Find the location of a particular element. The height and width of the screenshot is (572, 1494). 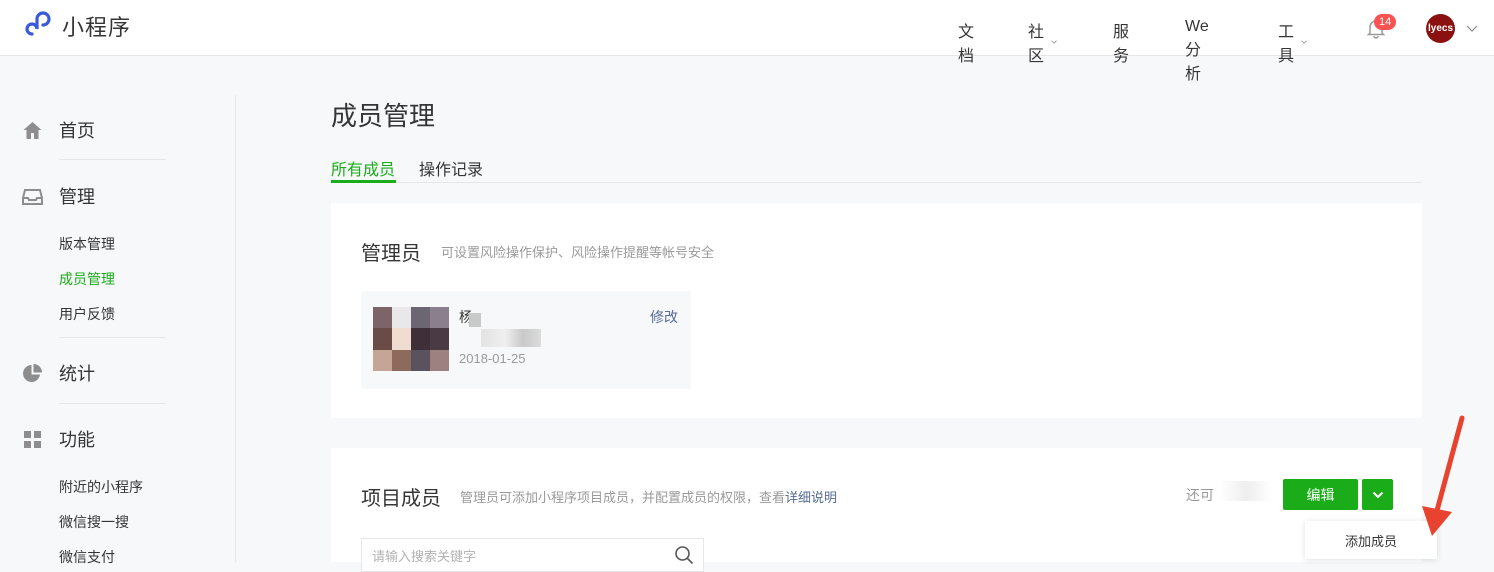

edit-admin-link: 修改 is located at coordinates (664, 317).